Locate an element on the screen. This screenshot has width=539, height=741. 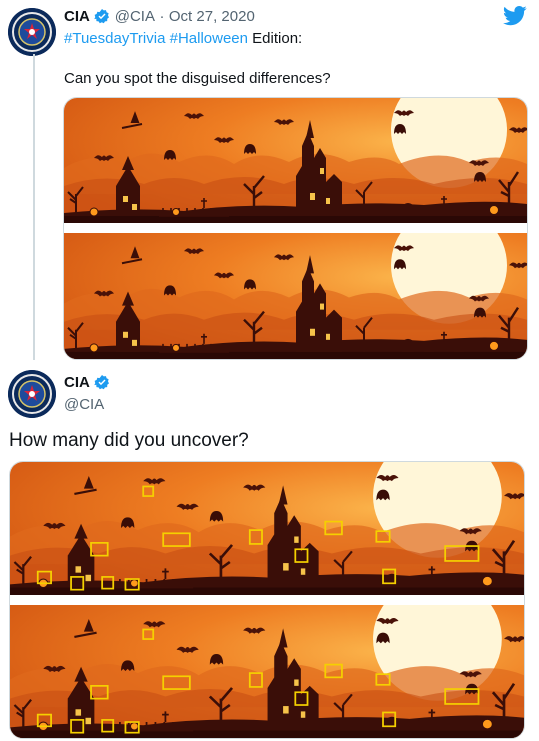
tweet1-body: Can you spot the disguised differences? is located at coordinates (197, 78).